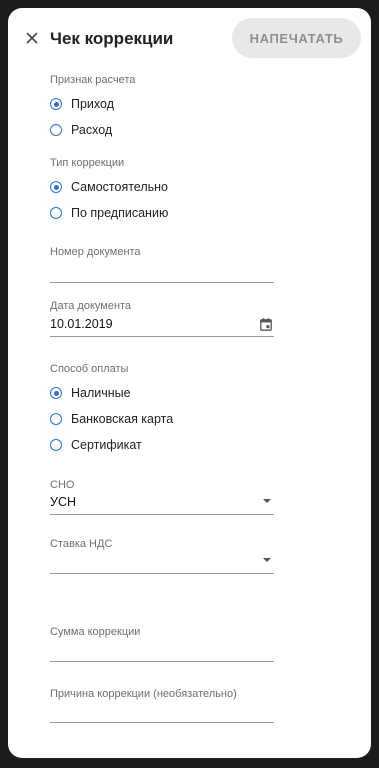 The height and width of the screenshot is (768, 379). What do you see at coordinates (162, 497) in the screenshot?
I see `sno-select: СНО УСН` at bounding box center [162, 497].